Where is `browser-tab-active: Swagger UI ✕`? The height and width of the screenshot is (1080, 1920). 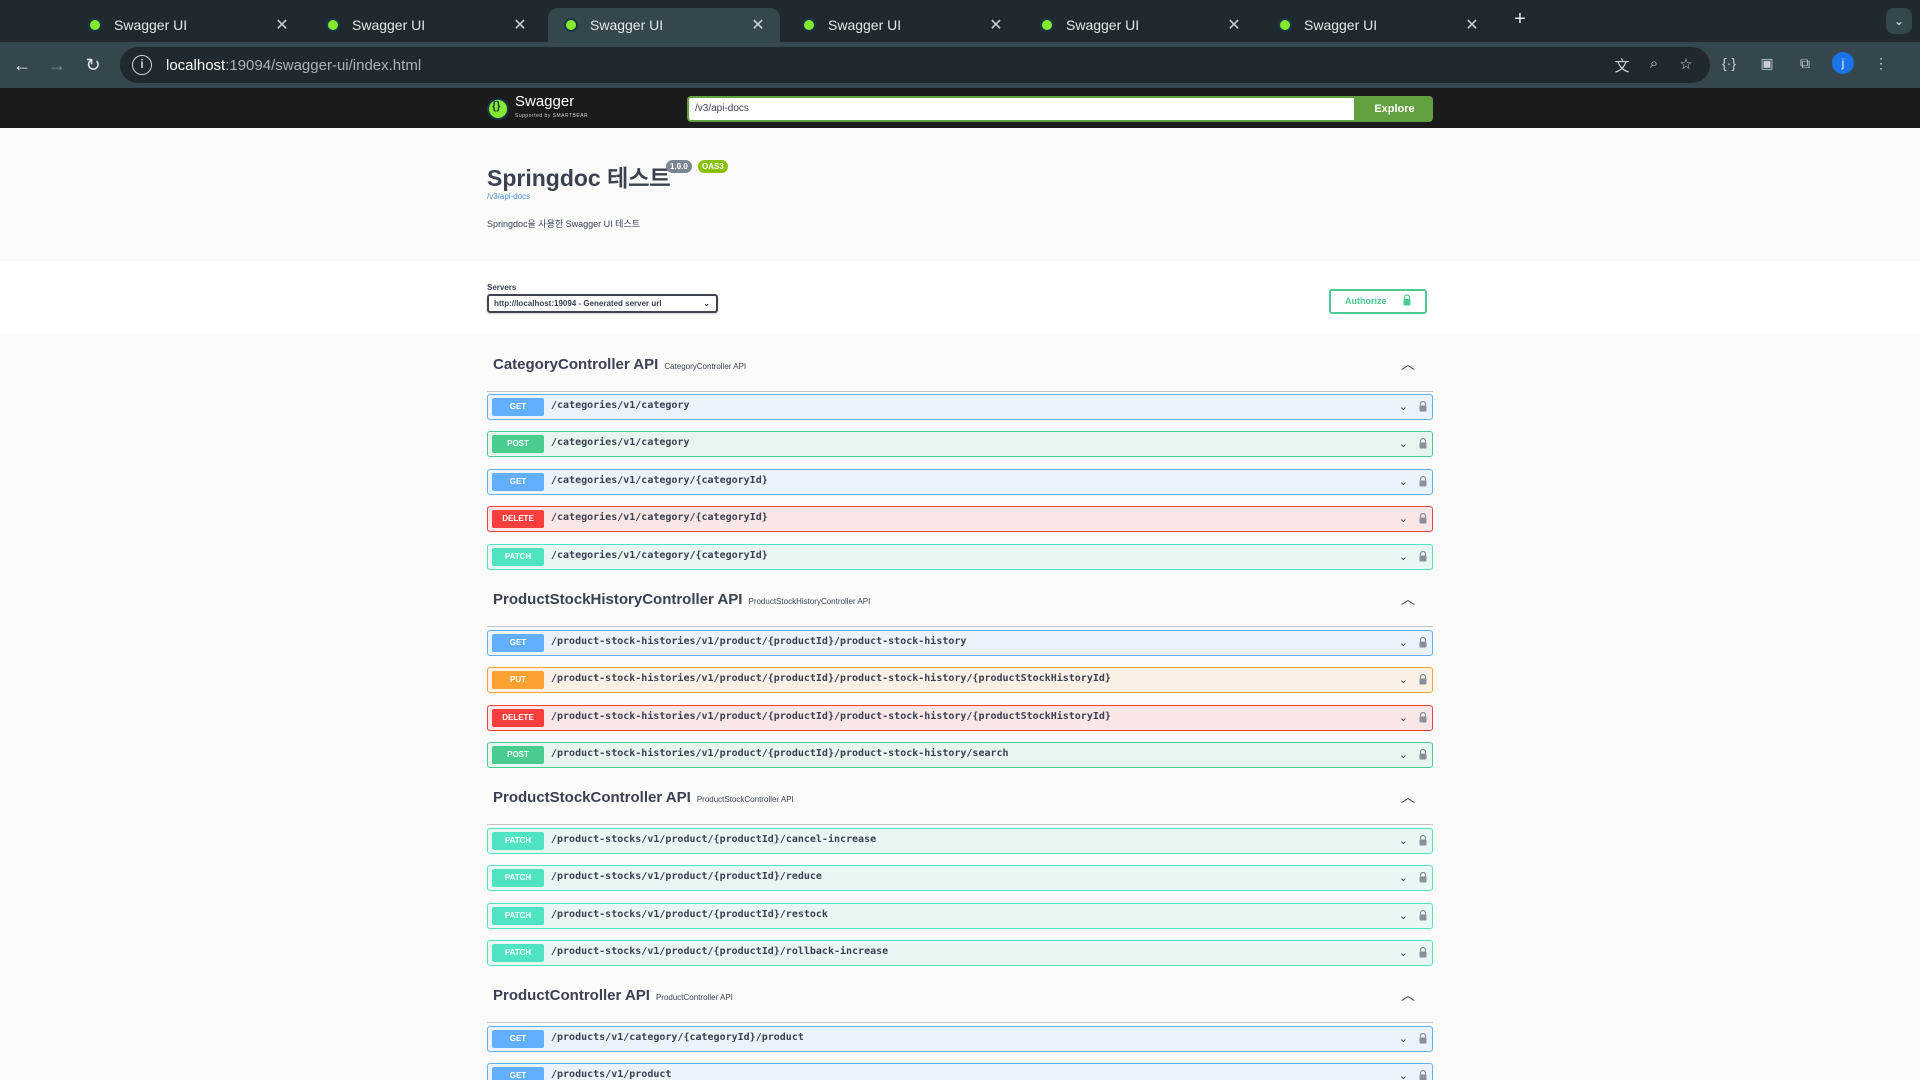
browser-tab-active: Swagger UI ✕ is located at coordinates (664, 25).